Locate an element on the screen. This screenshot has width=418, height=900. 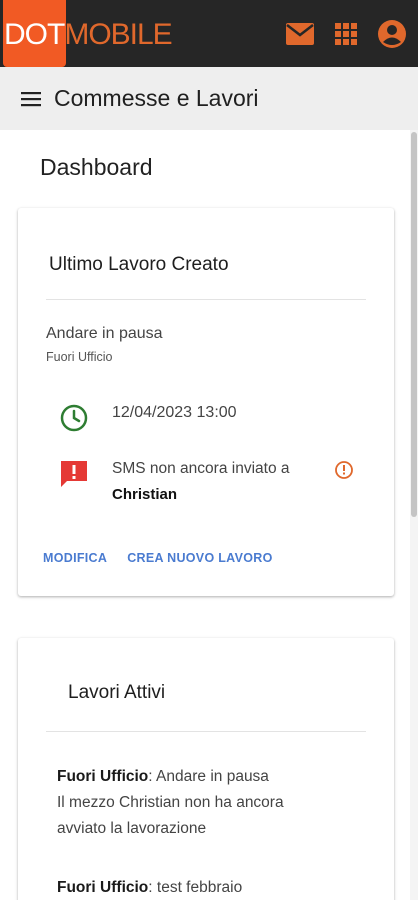
scrollbar-thumb is located at coordinates (414, 324).